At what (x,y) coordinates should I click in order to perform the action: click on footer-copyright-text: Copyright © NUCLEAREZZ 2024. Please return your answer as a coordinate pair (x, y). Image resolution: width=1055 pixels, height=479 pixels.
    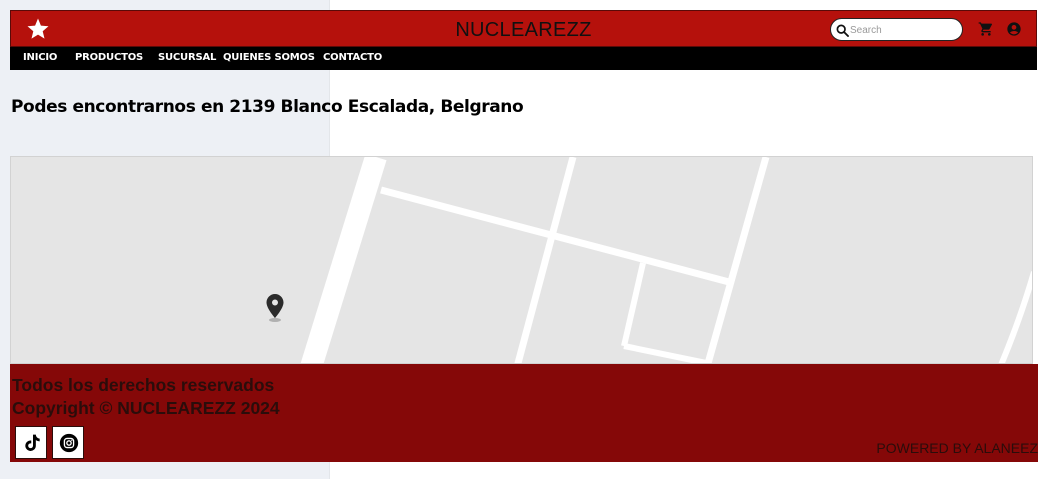
    Looking at the image, I should click on (146, 408).